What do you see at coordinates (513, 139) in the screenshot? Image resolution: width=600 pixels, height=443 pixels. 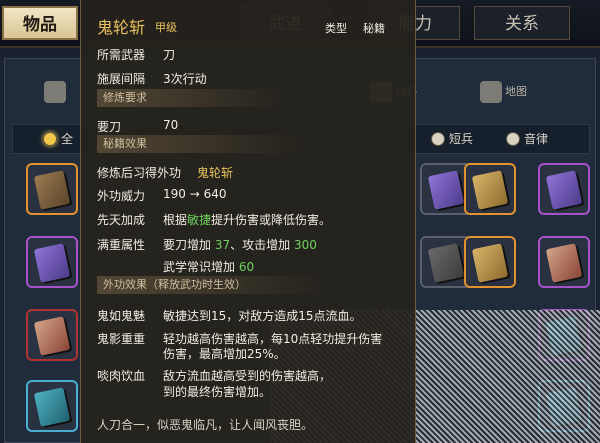 I see `filter-radio-music` at bounding box center [513, 139].